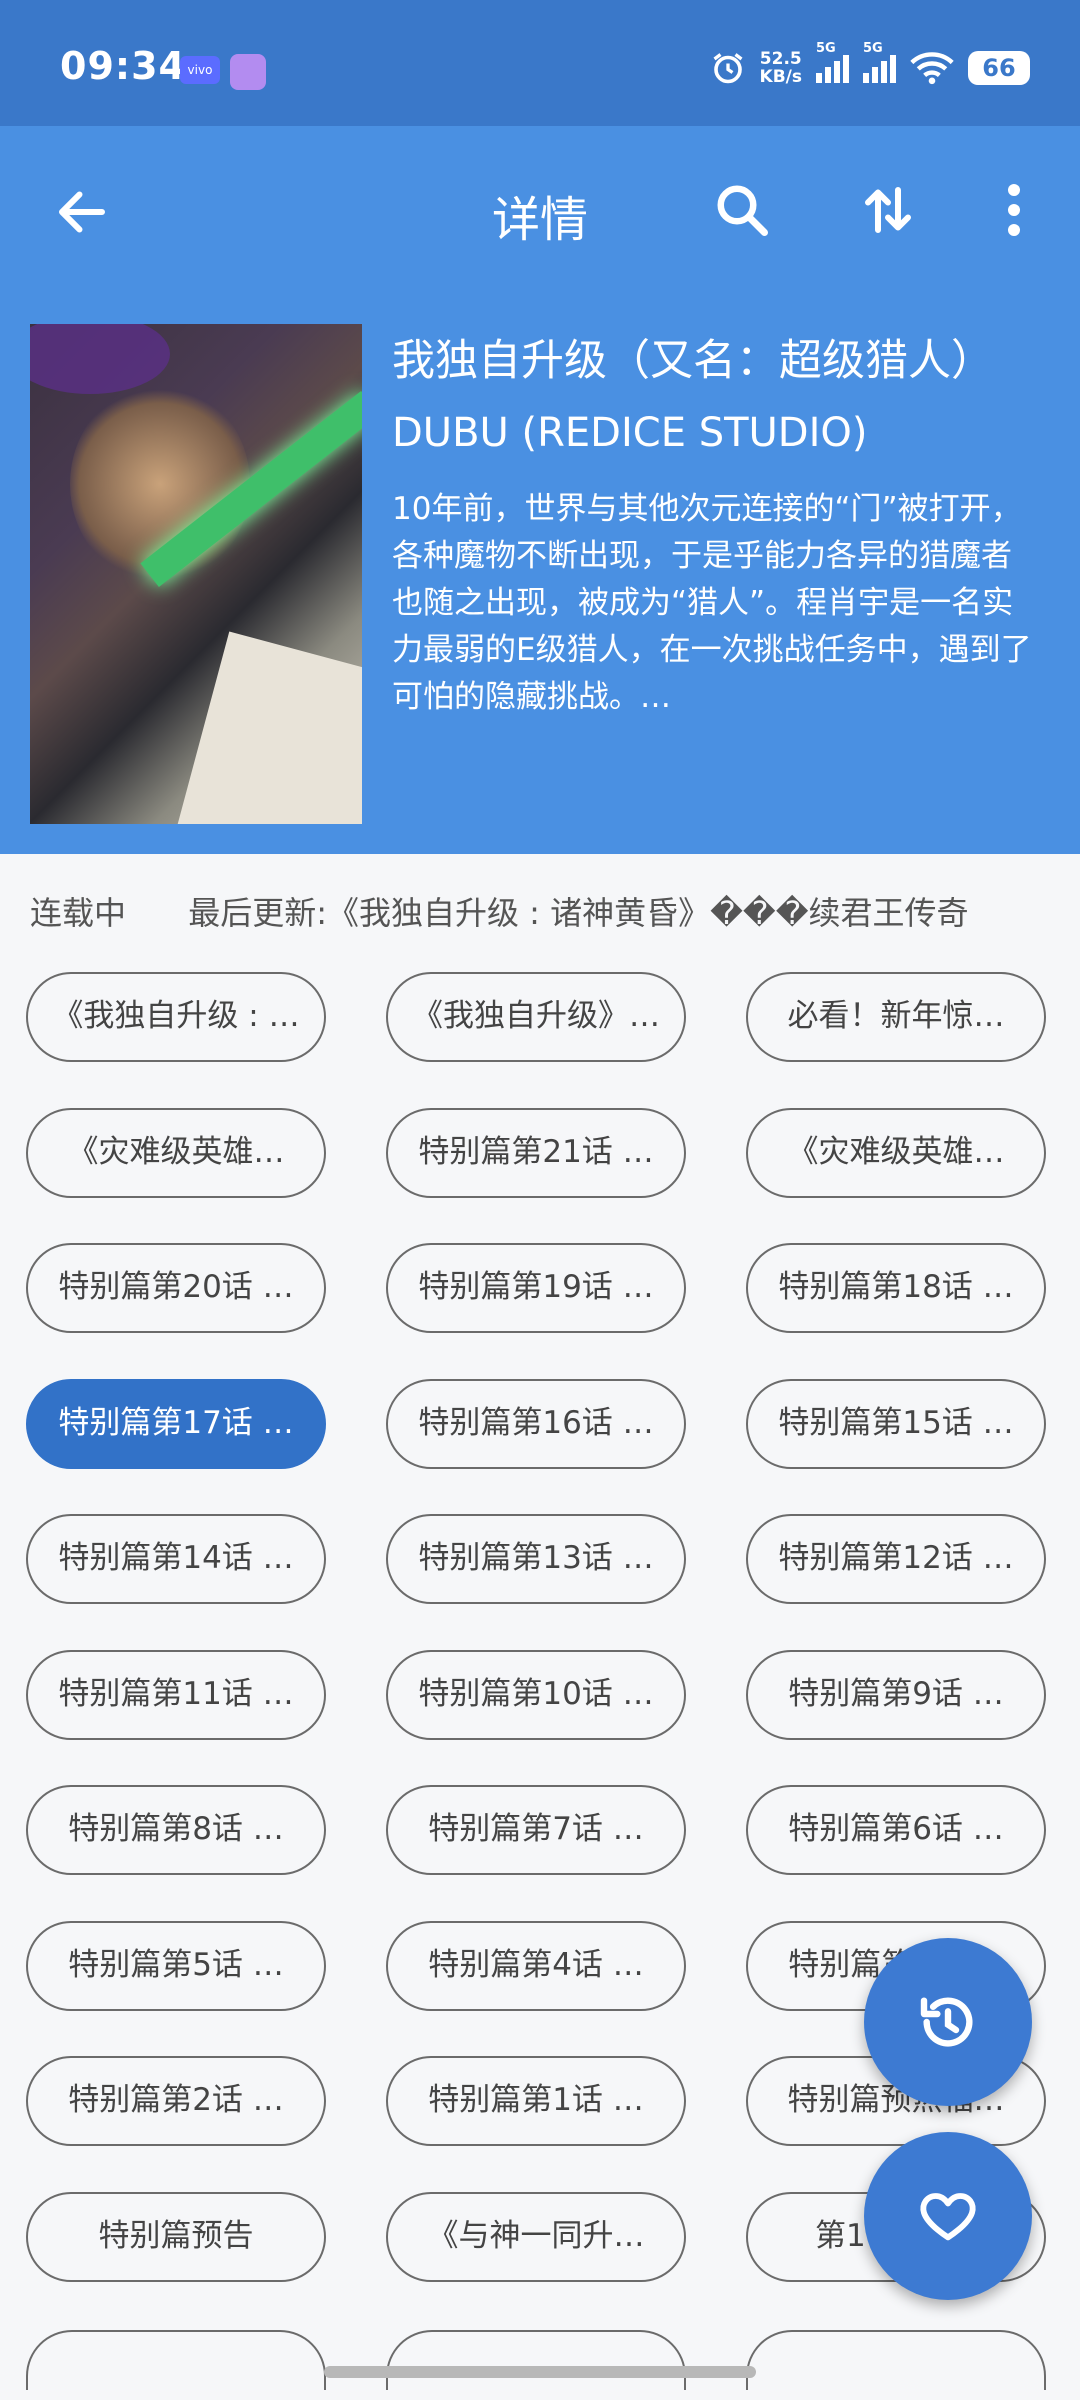 Image resolution: width=1080 pixels, height=2400 pixels. I want to click on sort-icon, so click(888, 210).